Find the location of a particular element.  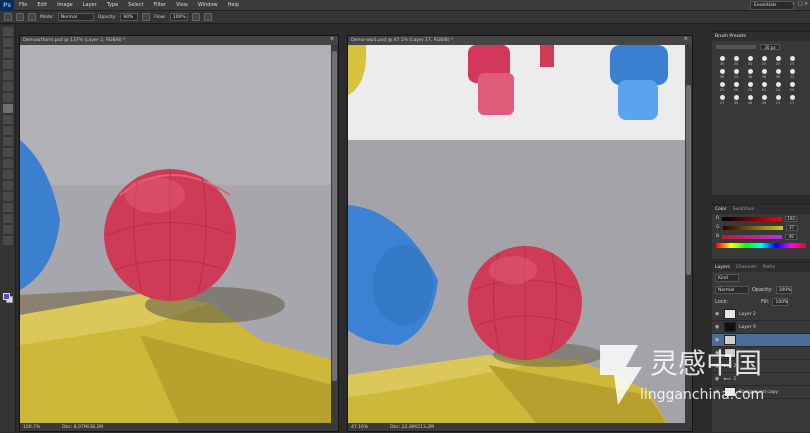

menu-image: Image is located at coordinates (65, 5).